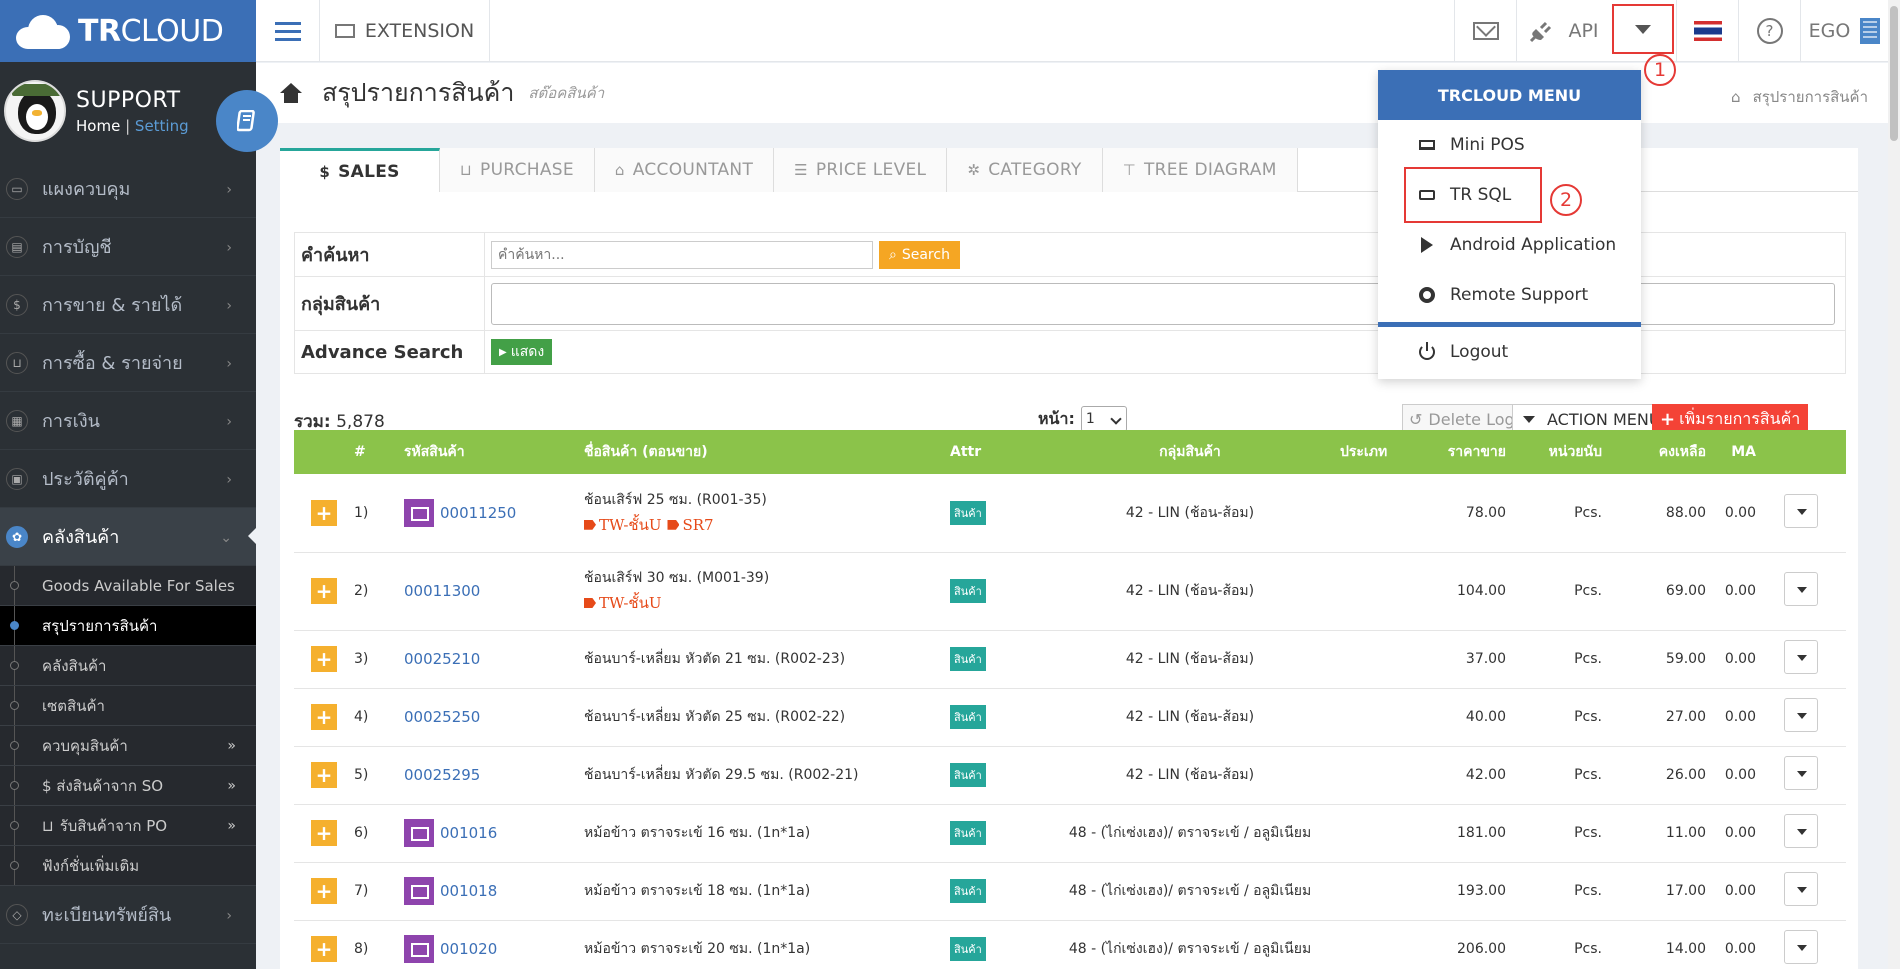 Image resolution: width=1900 pixels, height=969 pixels. Describe the element at coordinates (1563, 31) in the screenshot. I see `api-button: API` at that location.